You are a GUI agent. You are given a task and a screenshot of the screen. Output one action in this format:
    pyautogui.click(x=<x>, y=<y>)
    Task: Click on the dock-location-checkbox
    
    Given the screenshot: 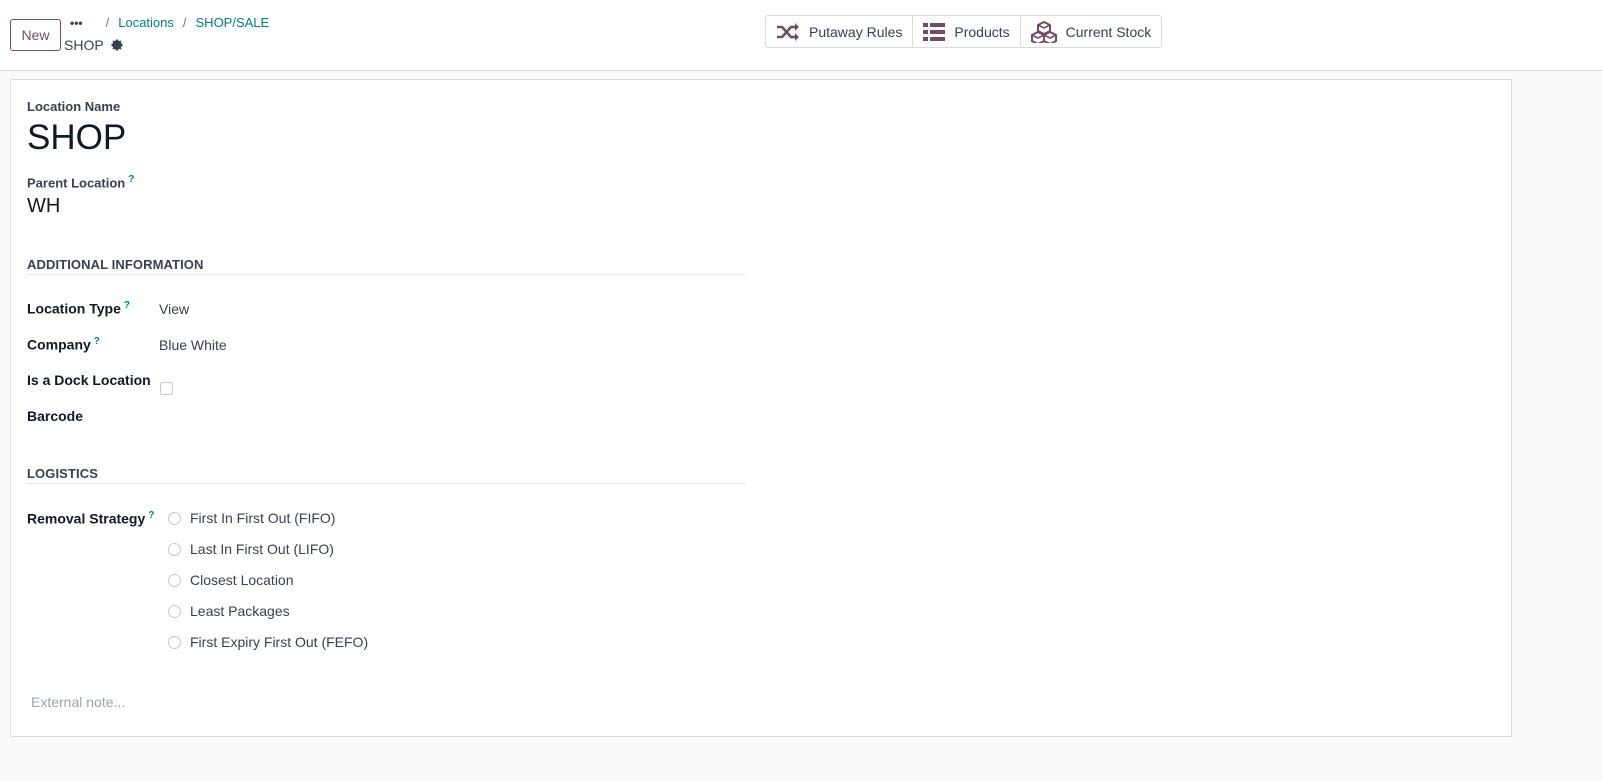 What is the action you would take?
    pyautogui.click(x=166, y=388)
    